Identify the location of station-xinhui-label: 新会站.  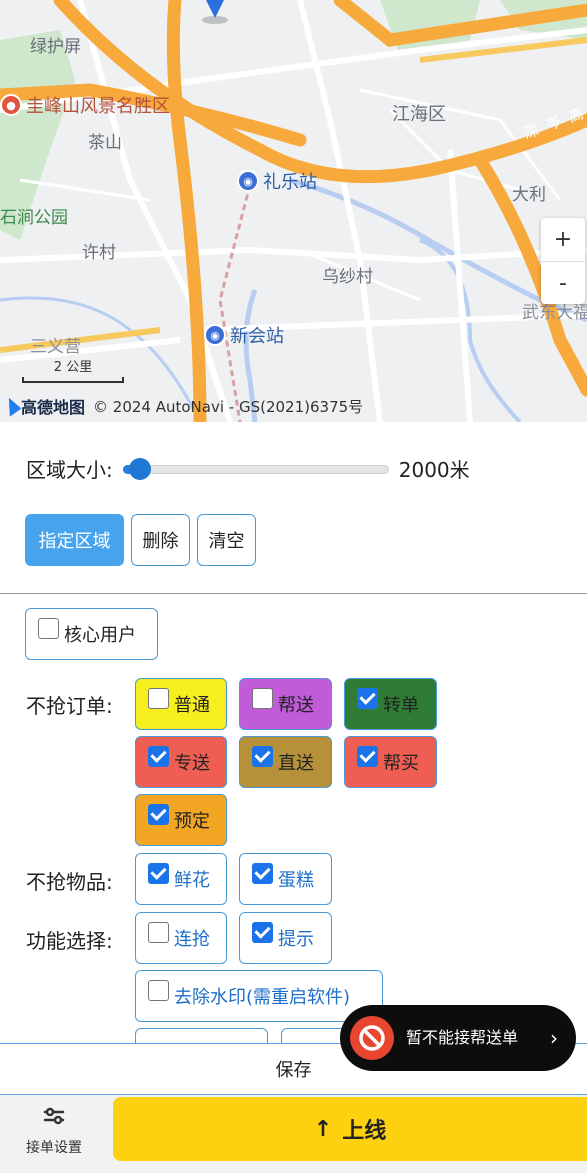
(257, 336).